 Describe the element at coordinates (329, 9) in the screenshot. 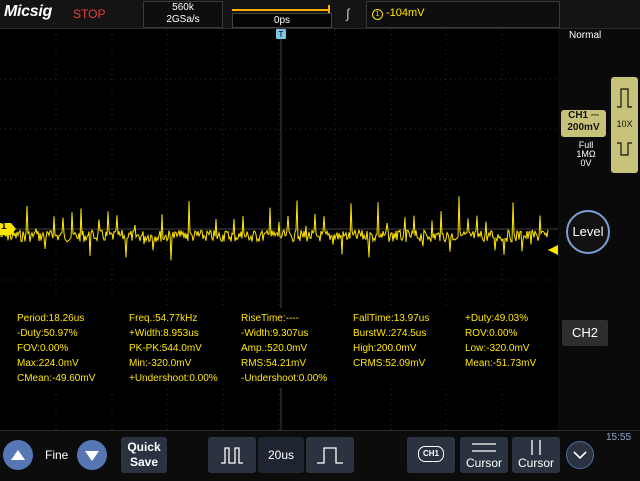

I see `memory-position-marker` at that location.